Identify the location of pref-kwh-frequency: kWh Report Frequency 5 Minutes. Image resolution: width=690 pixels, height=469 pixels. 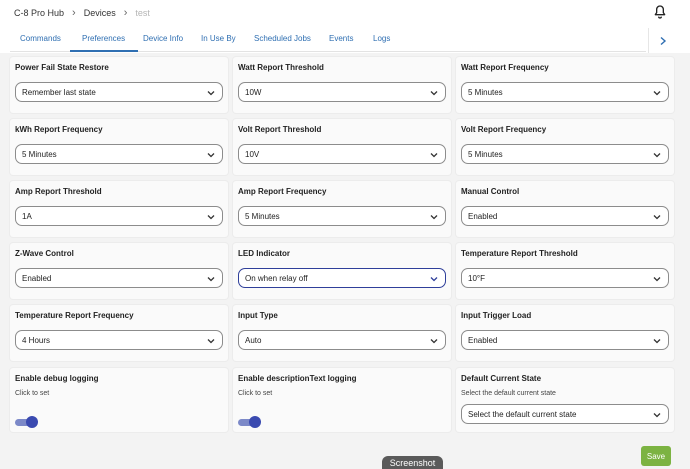
(119, 147).